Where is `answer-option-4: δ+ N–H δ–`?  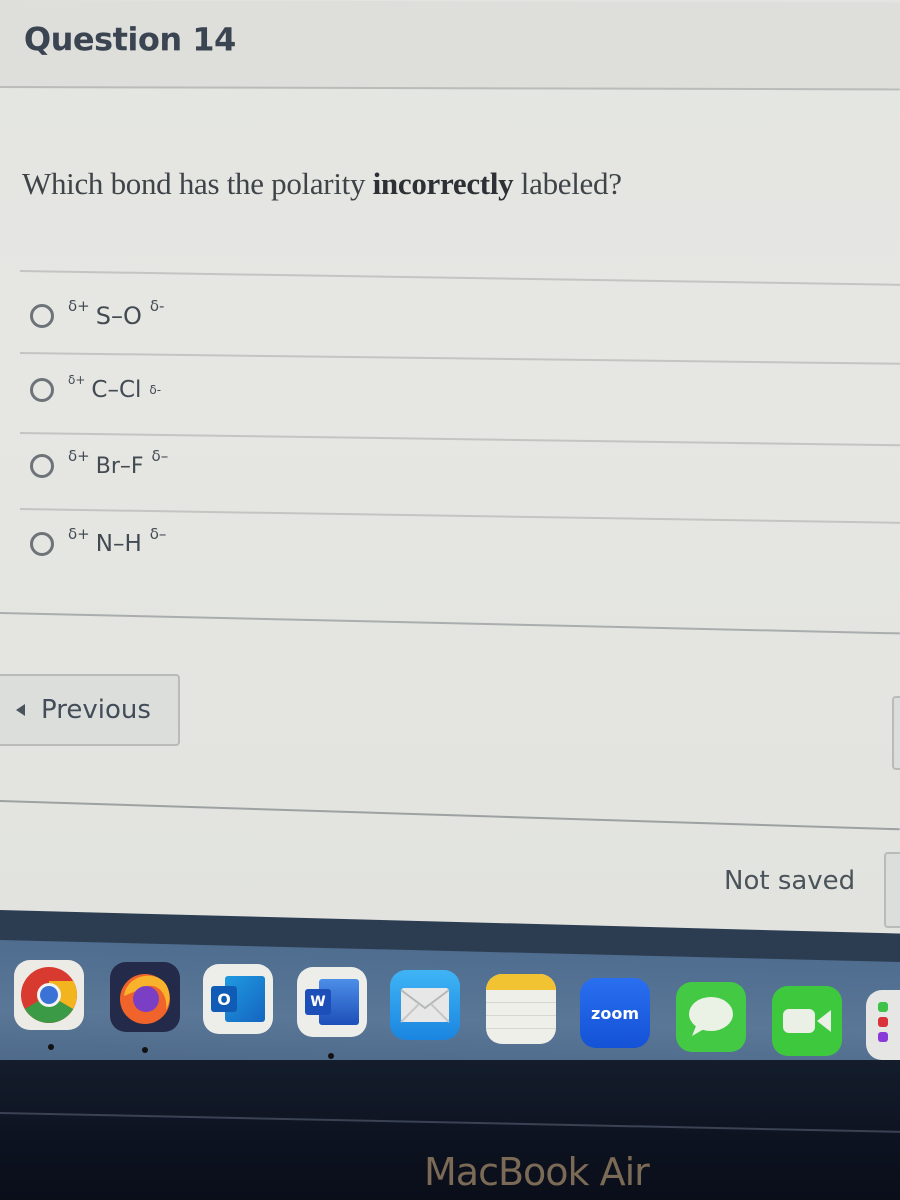
answer-option-4: δ+ N–H δ– is located at coordinates (98, 544).